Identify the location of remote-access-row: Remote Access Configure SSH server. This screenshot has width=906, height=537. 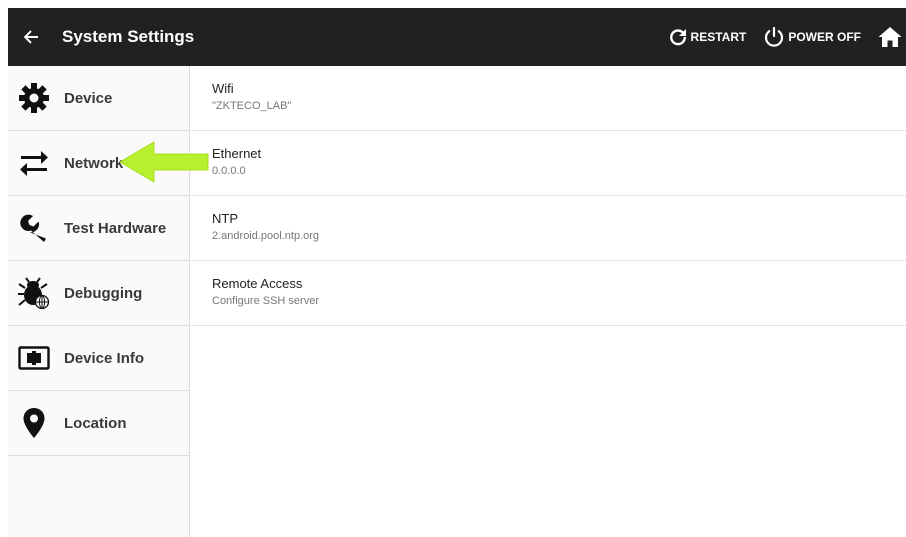
(548, 293).